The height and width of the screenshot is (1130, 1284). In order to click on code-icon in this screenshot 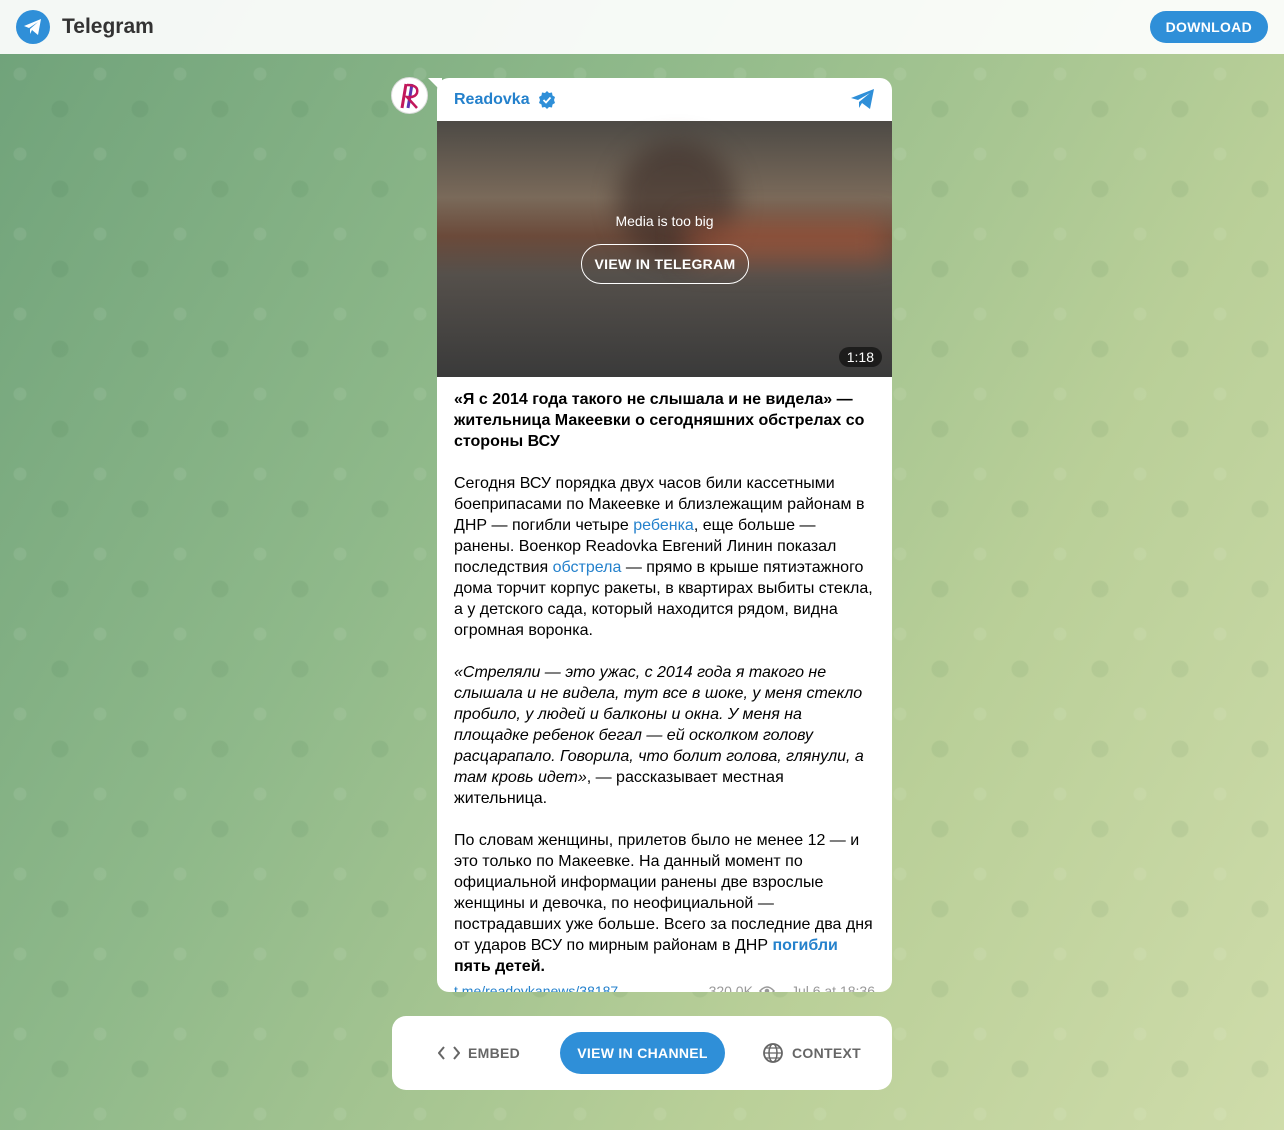, I will do `click(449, 1053)`.